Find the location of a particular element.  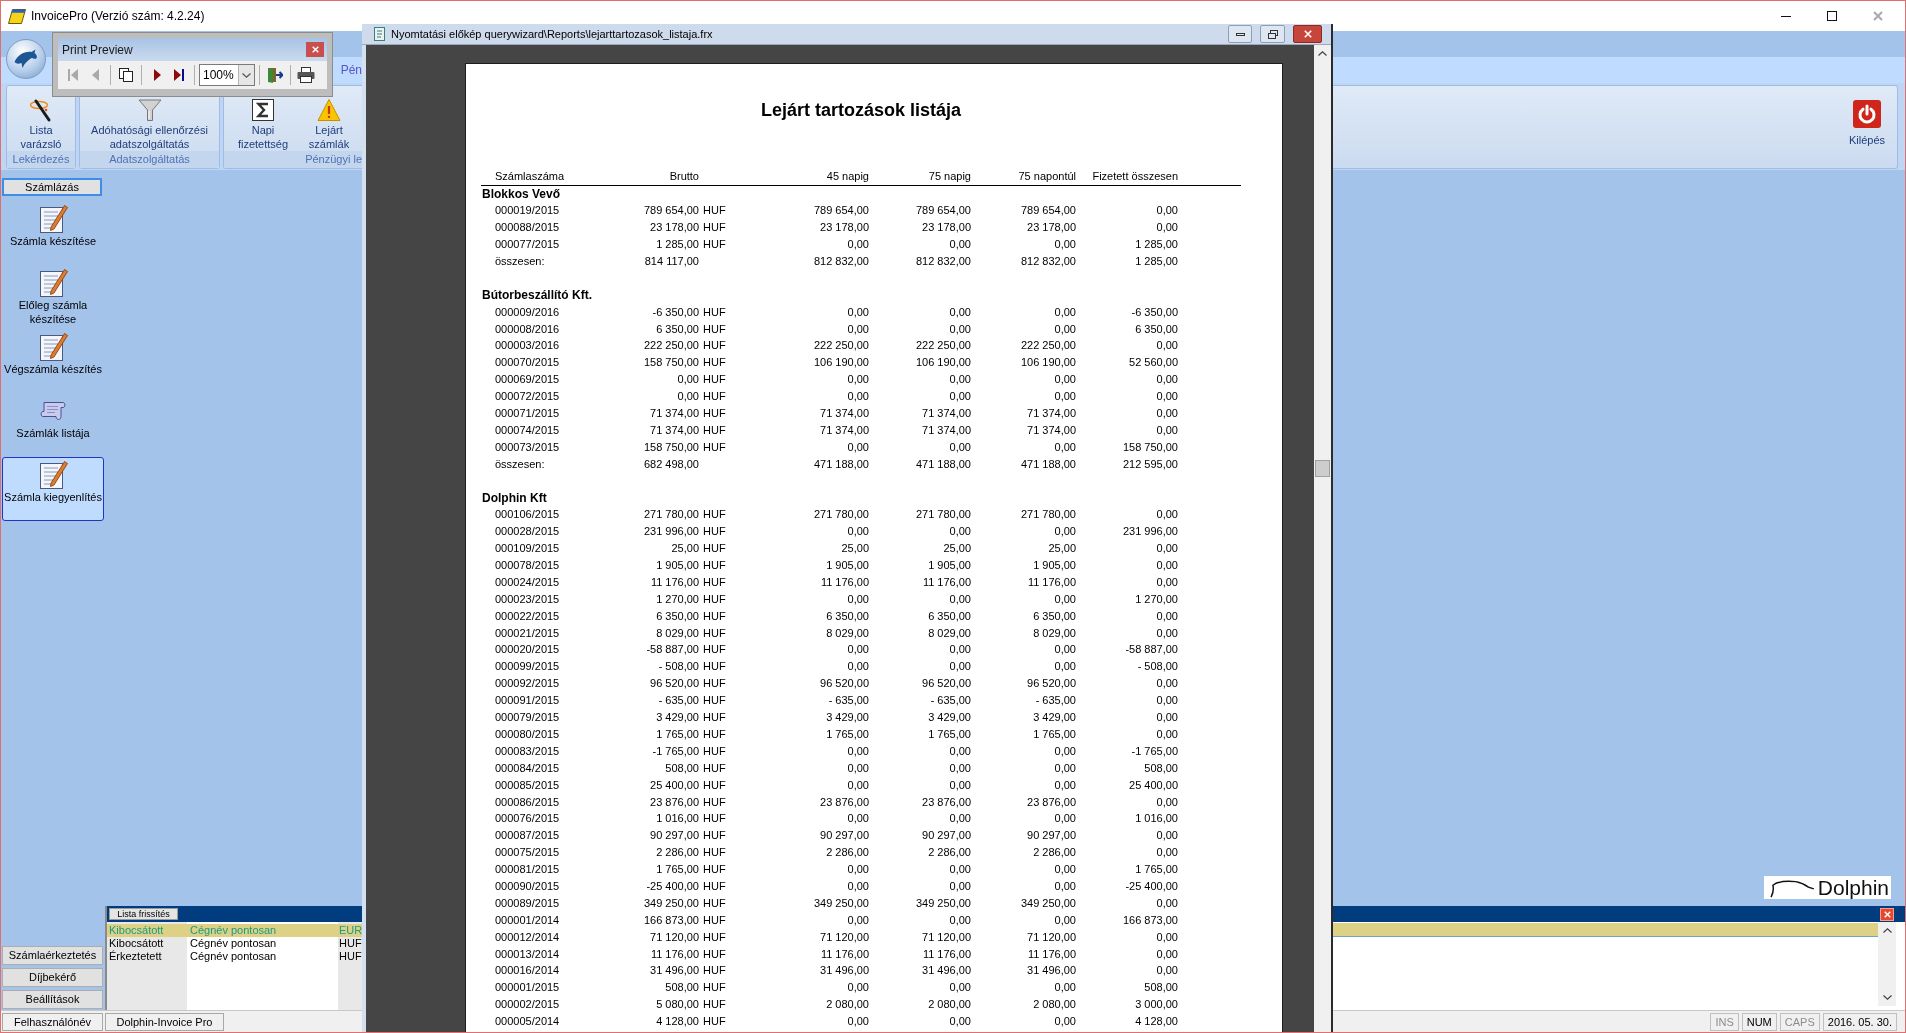

table-cell: 000074/2015 is located at coordinates (527, 429).